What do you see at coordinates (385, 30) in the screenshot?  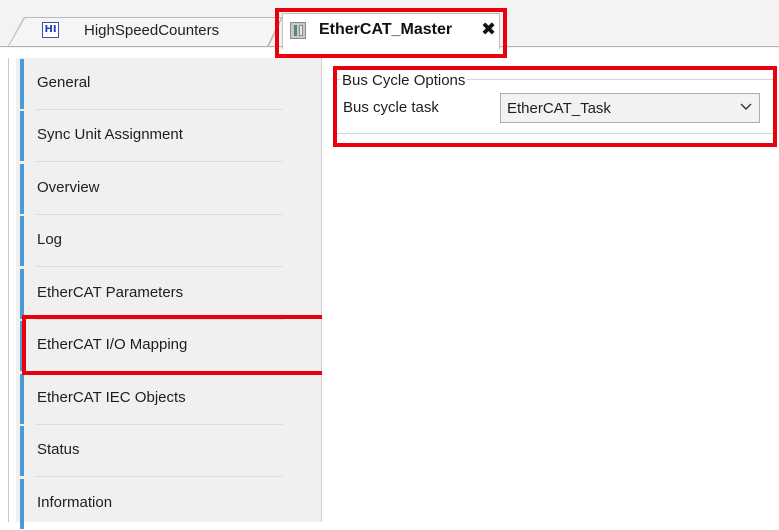 I see `tab-ethercat-master-label: EtherCAT_Master` at bounding box center [385, 30].